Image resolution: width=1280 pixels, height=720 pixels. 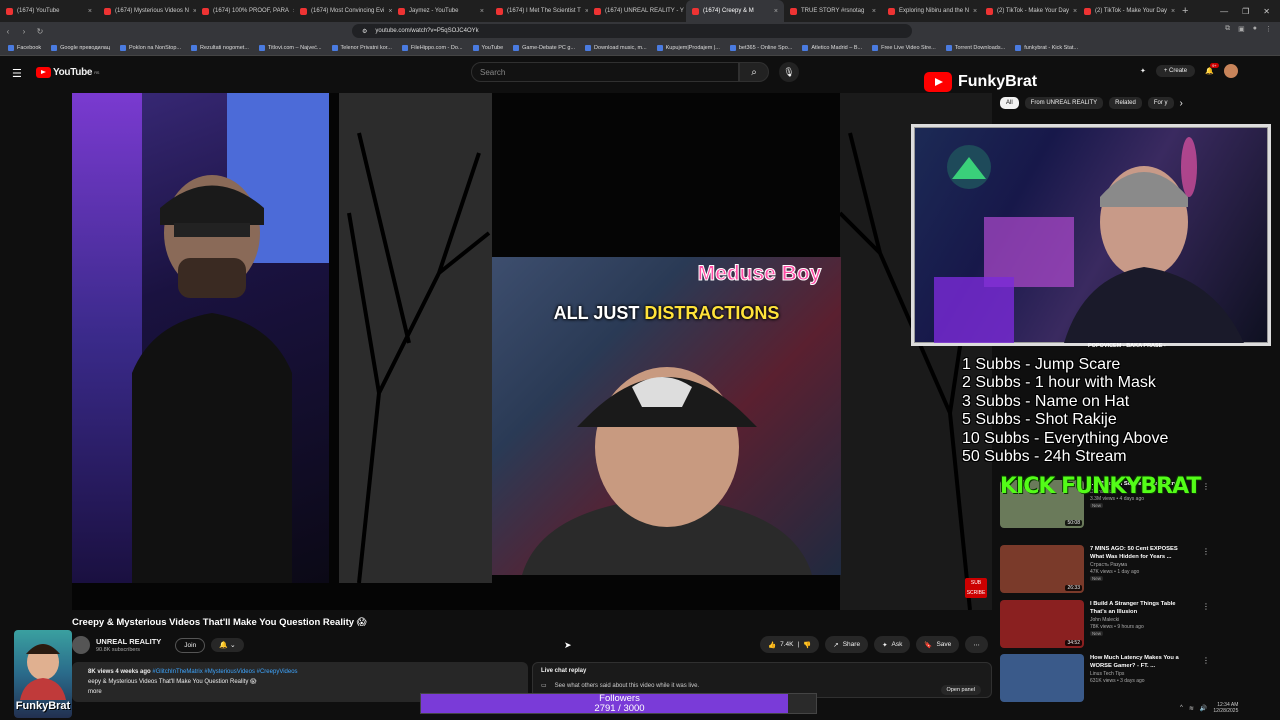 What do you see at coordinates (790, 644) in the screenshot?
I see `like-button: 👍 7.4K | 👎` at bounding box center [790, 644].